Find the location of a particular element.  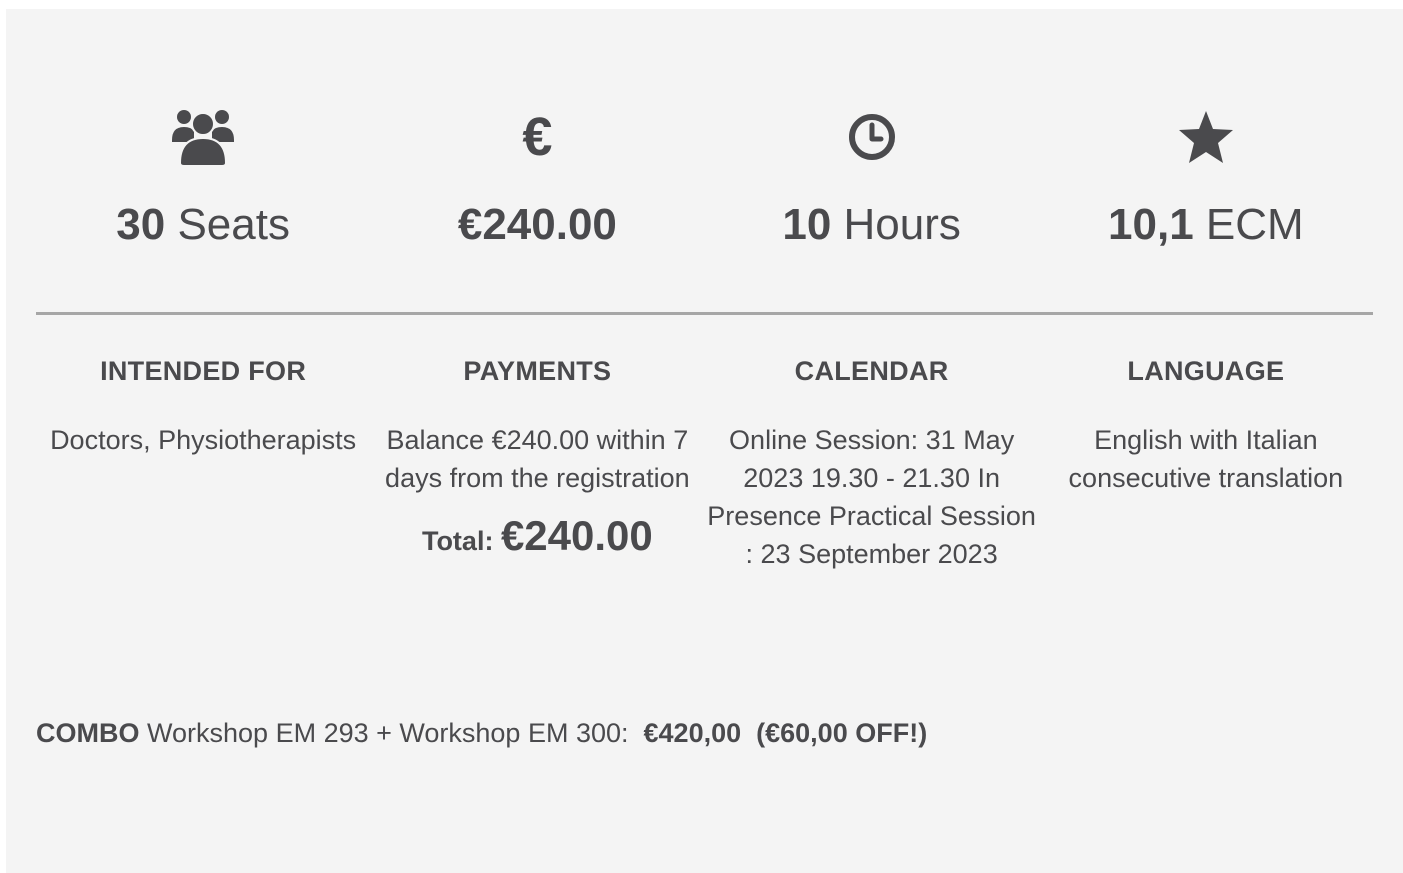

stat-hours: 10 Hours is located at coordinates (872, 159).